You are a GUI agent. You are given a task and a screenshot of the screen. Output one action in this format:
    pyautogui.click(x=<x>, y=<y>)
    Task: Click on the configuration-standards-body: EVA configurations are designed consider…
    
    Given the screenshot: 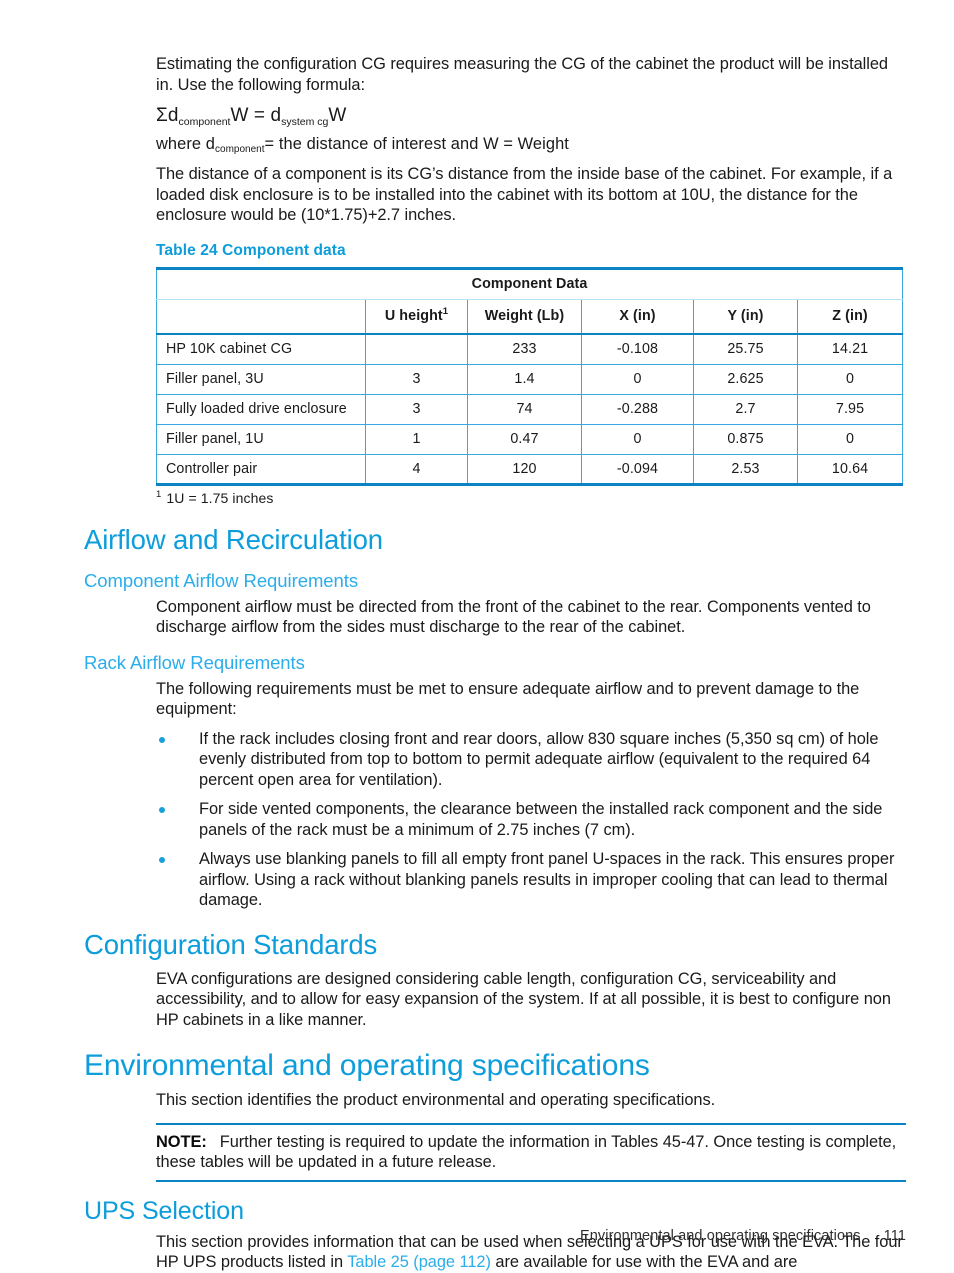 What is the action you would take?
    pyautogui.click(x=531, y=1000)
    